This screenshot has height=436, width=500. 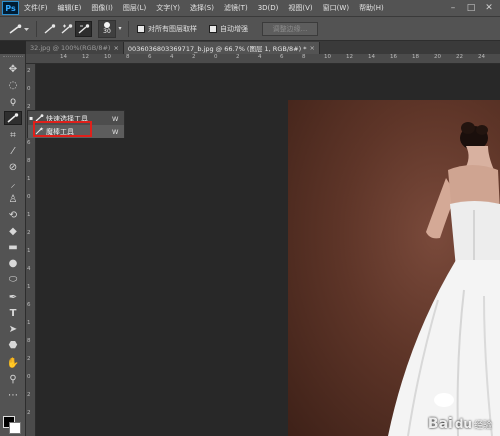 What do you see at coordinates (236, 8) in the screenshot?
I see `menu-filter: 滤镜(T)` at bounding box center [236, 8].